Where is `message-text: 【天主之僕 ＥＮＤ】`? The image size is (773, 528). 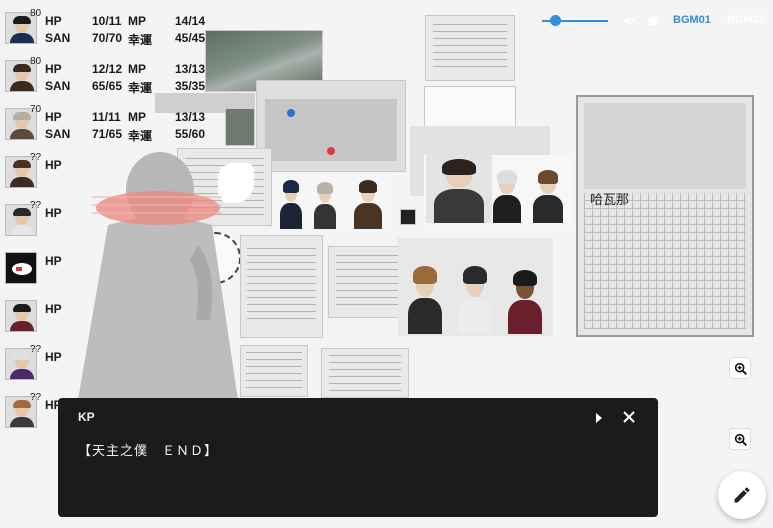
message-text: 【天主之僕 ＥＮＤ】 is located at coordinates (148, 450).